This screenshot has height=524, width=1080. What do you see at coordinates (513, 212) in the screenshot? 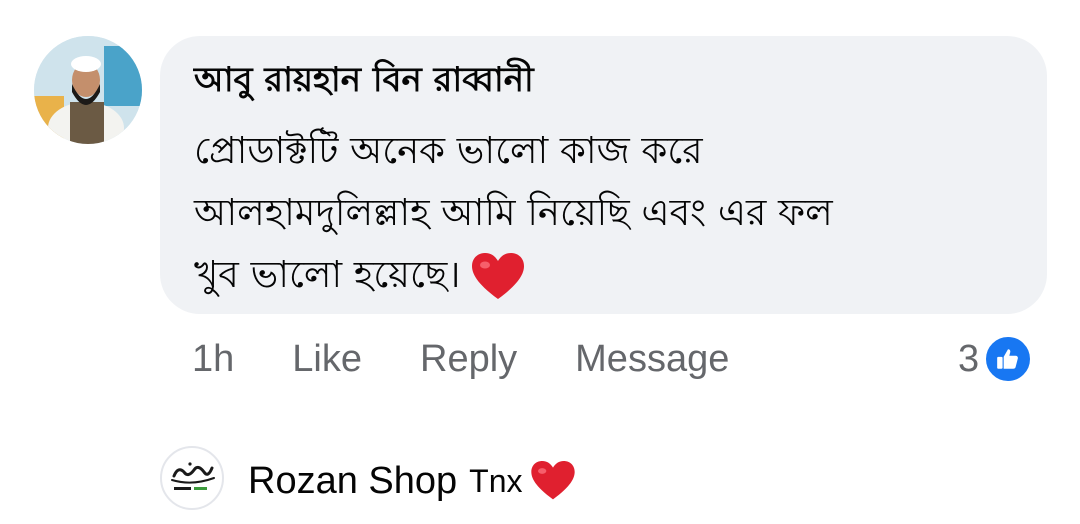
I see `comment-line-2: আলহামদুলিল্লাহ আমি নিয়েছি এবং এর ফল` at bounding box center [513, 212].